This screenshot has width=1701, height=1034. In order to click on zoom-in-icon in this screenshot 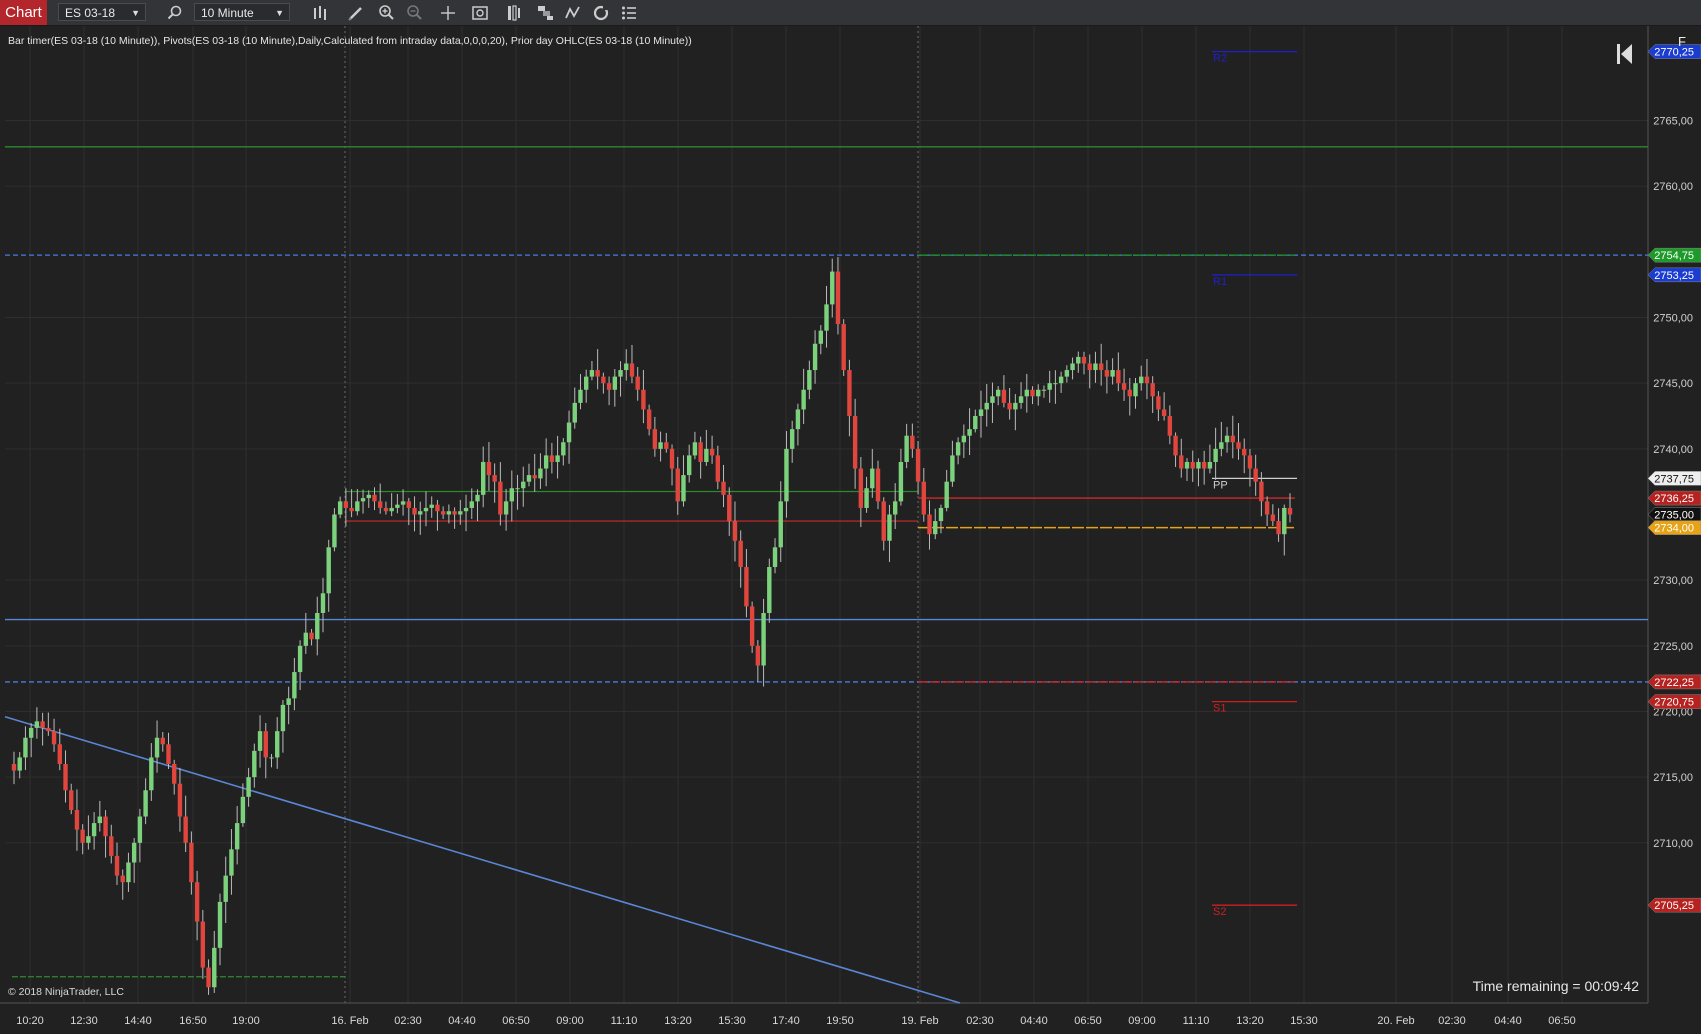, I will do `click(387, 13)`.